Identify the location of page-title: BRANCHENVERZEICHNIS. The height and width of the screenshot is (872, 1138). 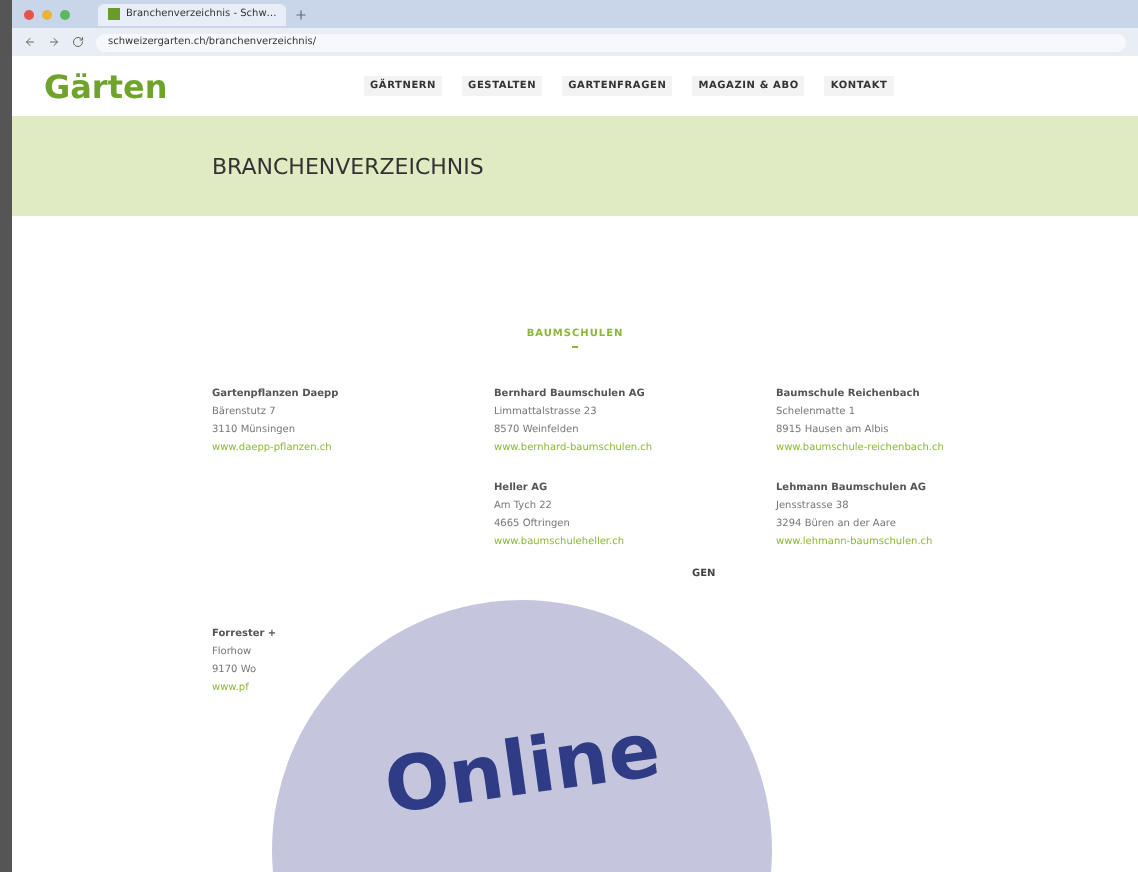
(348, 166).